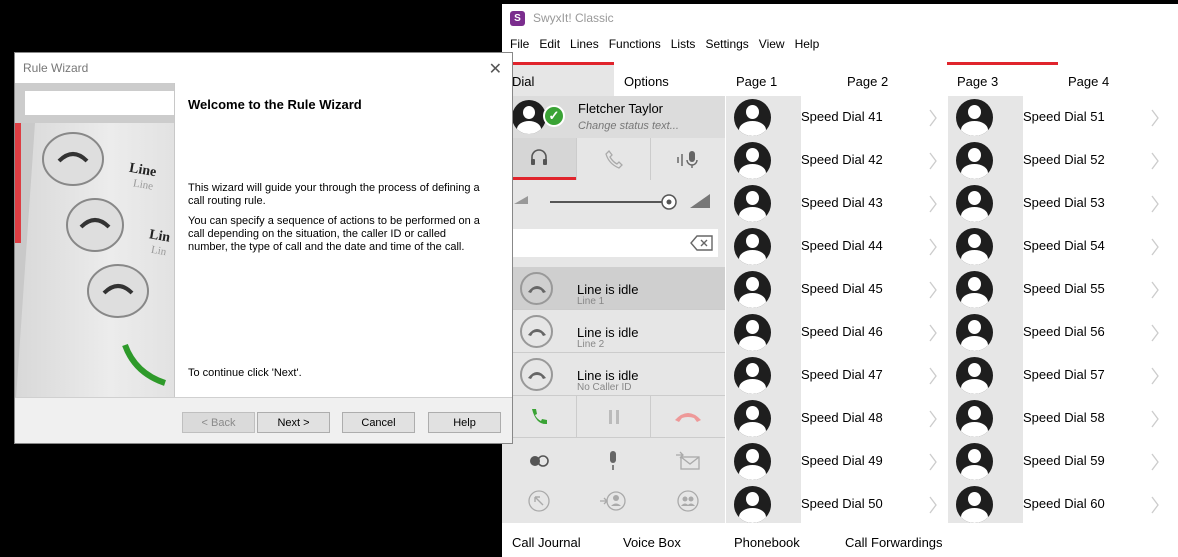 The height and width of the screenshot is (557, 1178). I want to click on dial-number-input, so click(614, 243).